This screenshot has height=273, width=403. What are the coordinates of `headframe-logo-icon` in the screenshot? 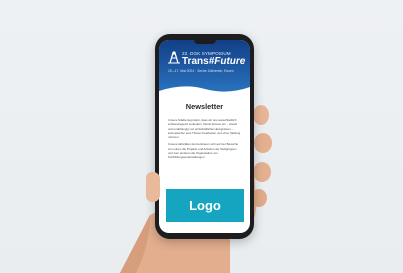 It's located at (174, 57).